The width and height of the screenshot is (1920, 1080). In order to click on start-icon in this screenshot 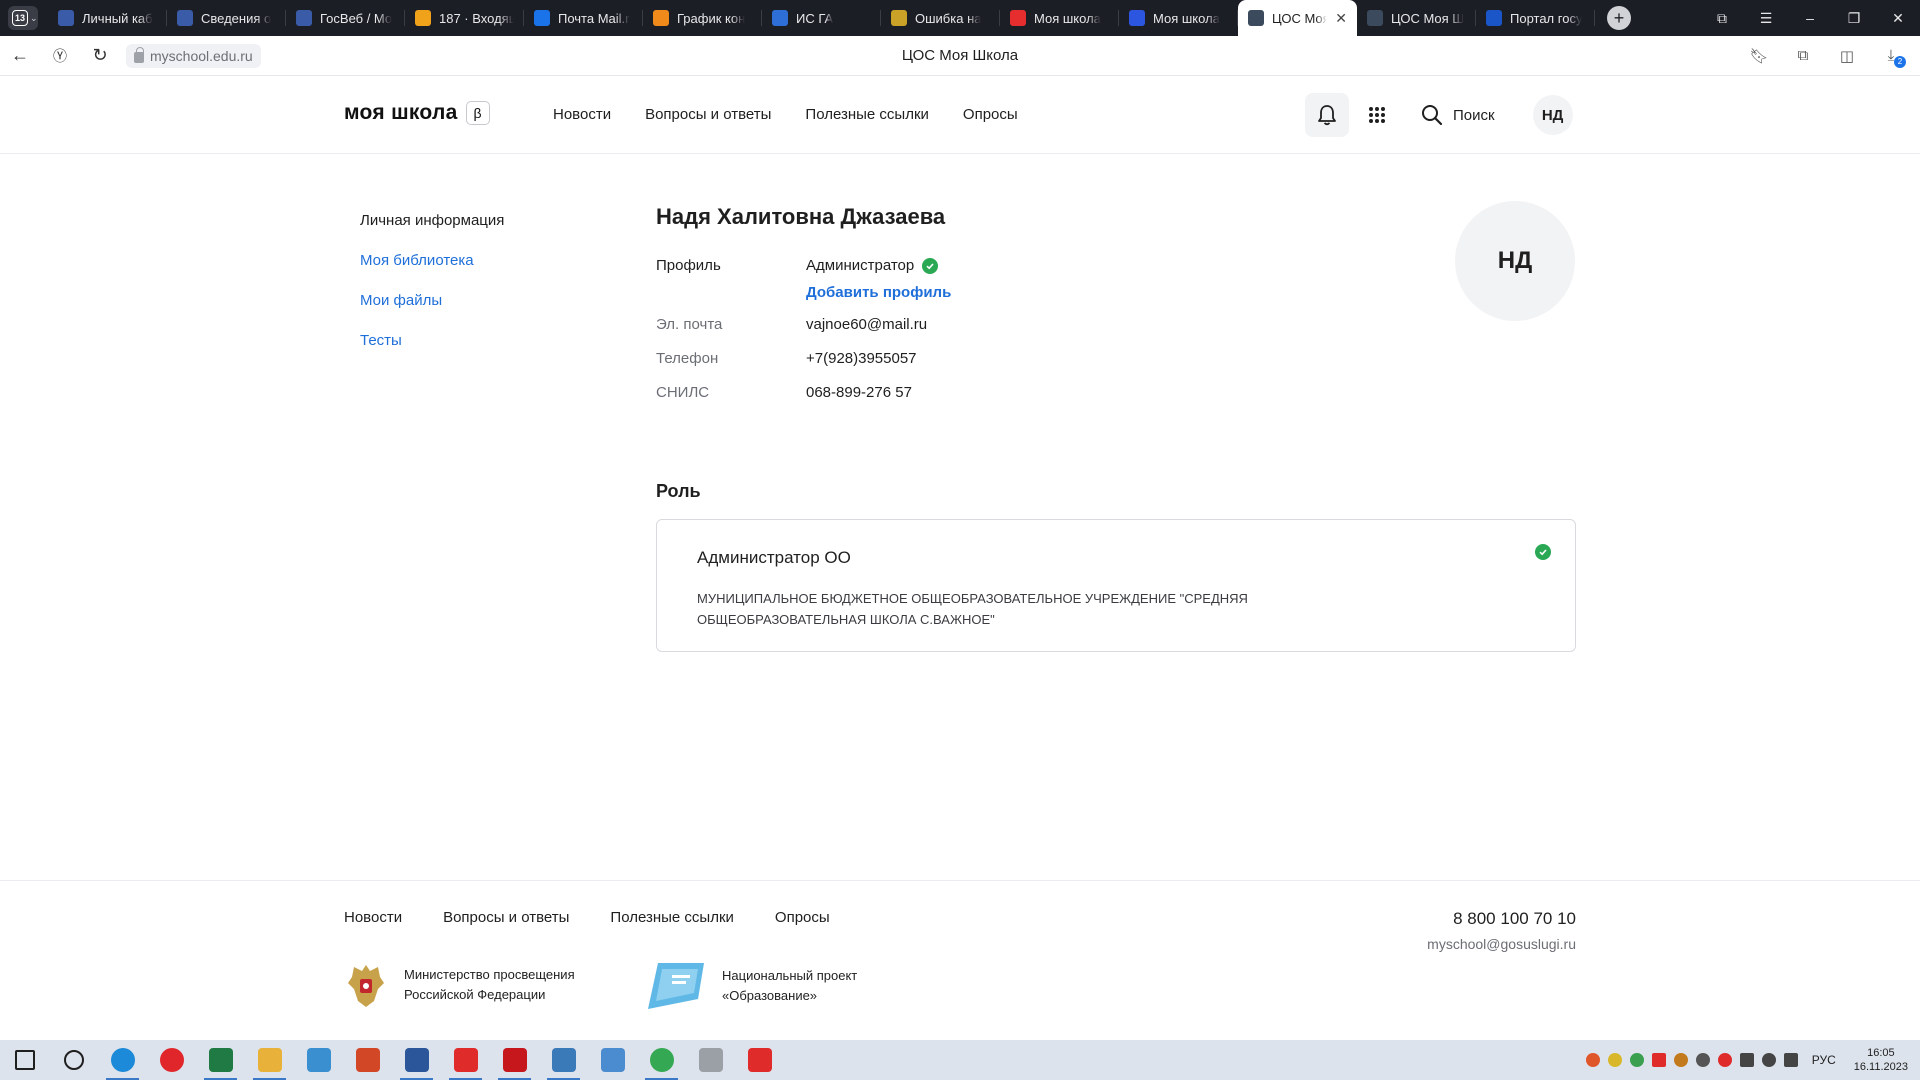, I will do `click(24, 1060)`.